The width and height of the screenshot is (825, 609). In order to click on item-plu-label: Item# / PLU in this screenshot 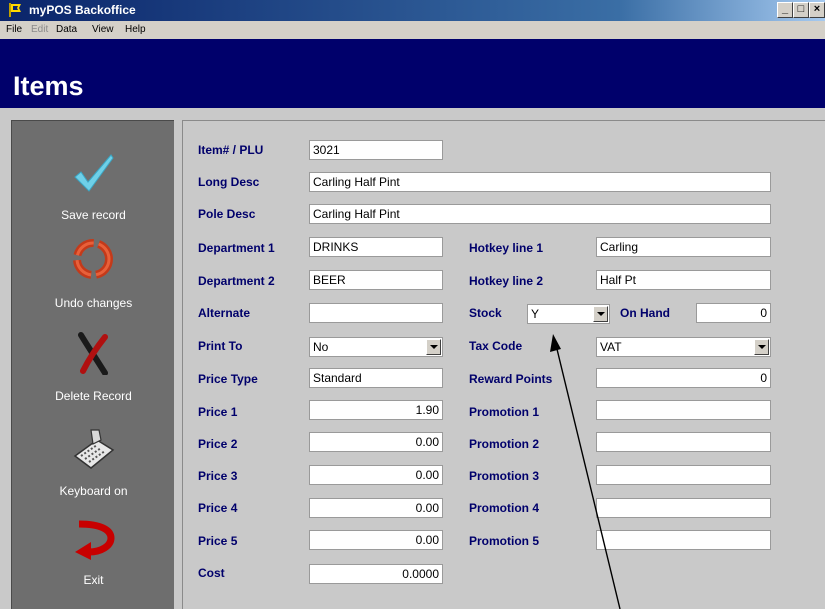, I will do `click(231, 150)`.